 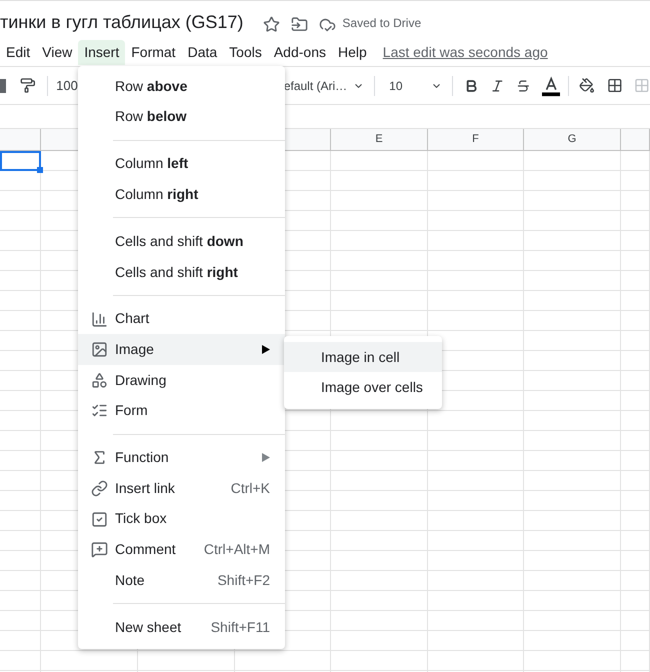 I want to click on shortcut-label: Shift+F2, so click(x=243, y=580).